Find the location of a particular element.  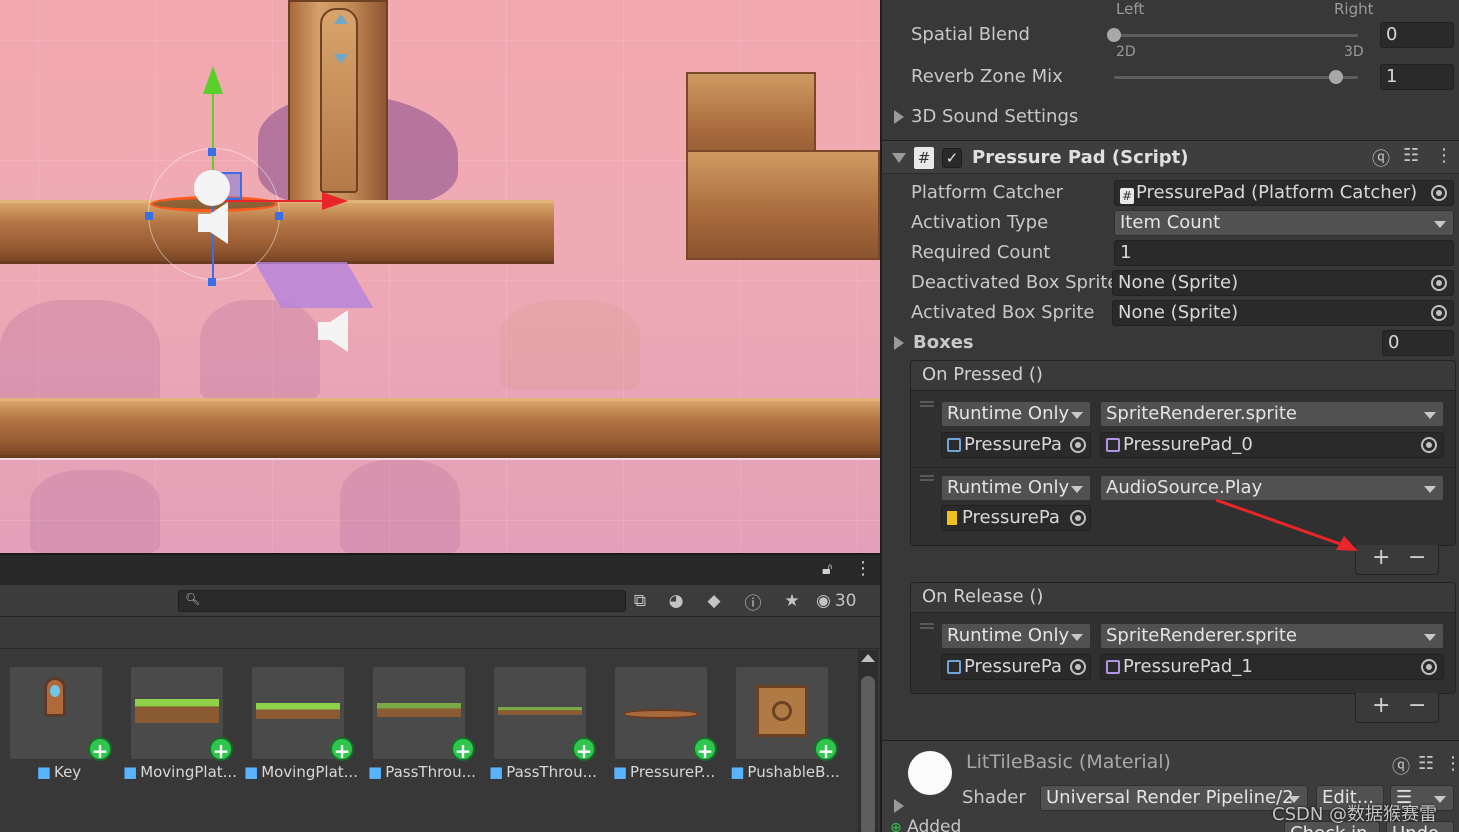

boxes-size-field: 0 is located at coordinates (1418, 343).